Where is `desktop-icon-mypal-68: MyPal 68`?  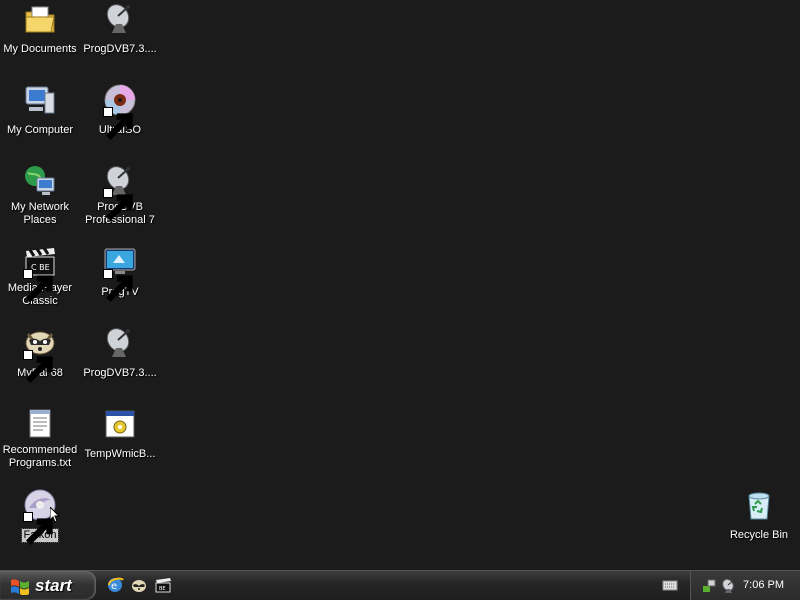
desktop-icon-mypal-68: MyPal 68 is located at coordinates (40, 355).